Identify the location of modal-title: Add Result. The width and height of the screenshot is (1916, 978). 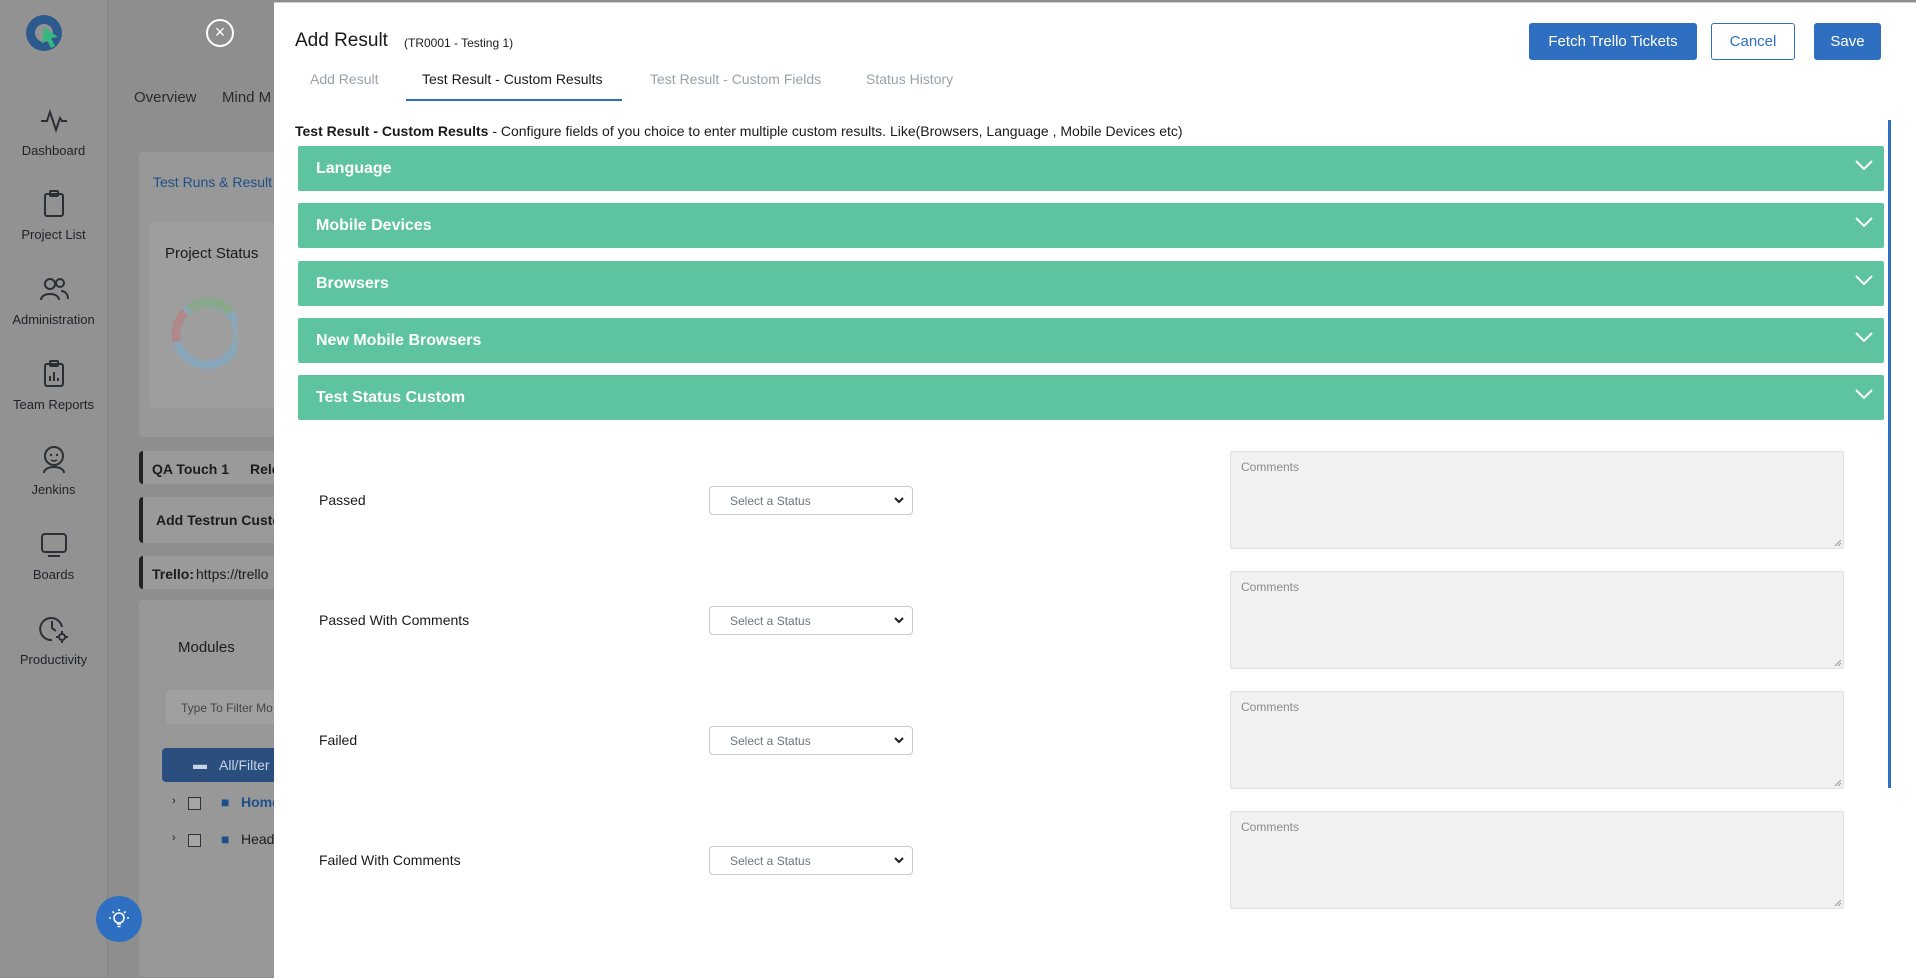
(341, 40).